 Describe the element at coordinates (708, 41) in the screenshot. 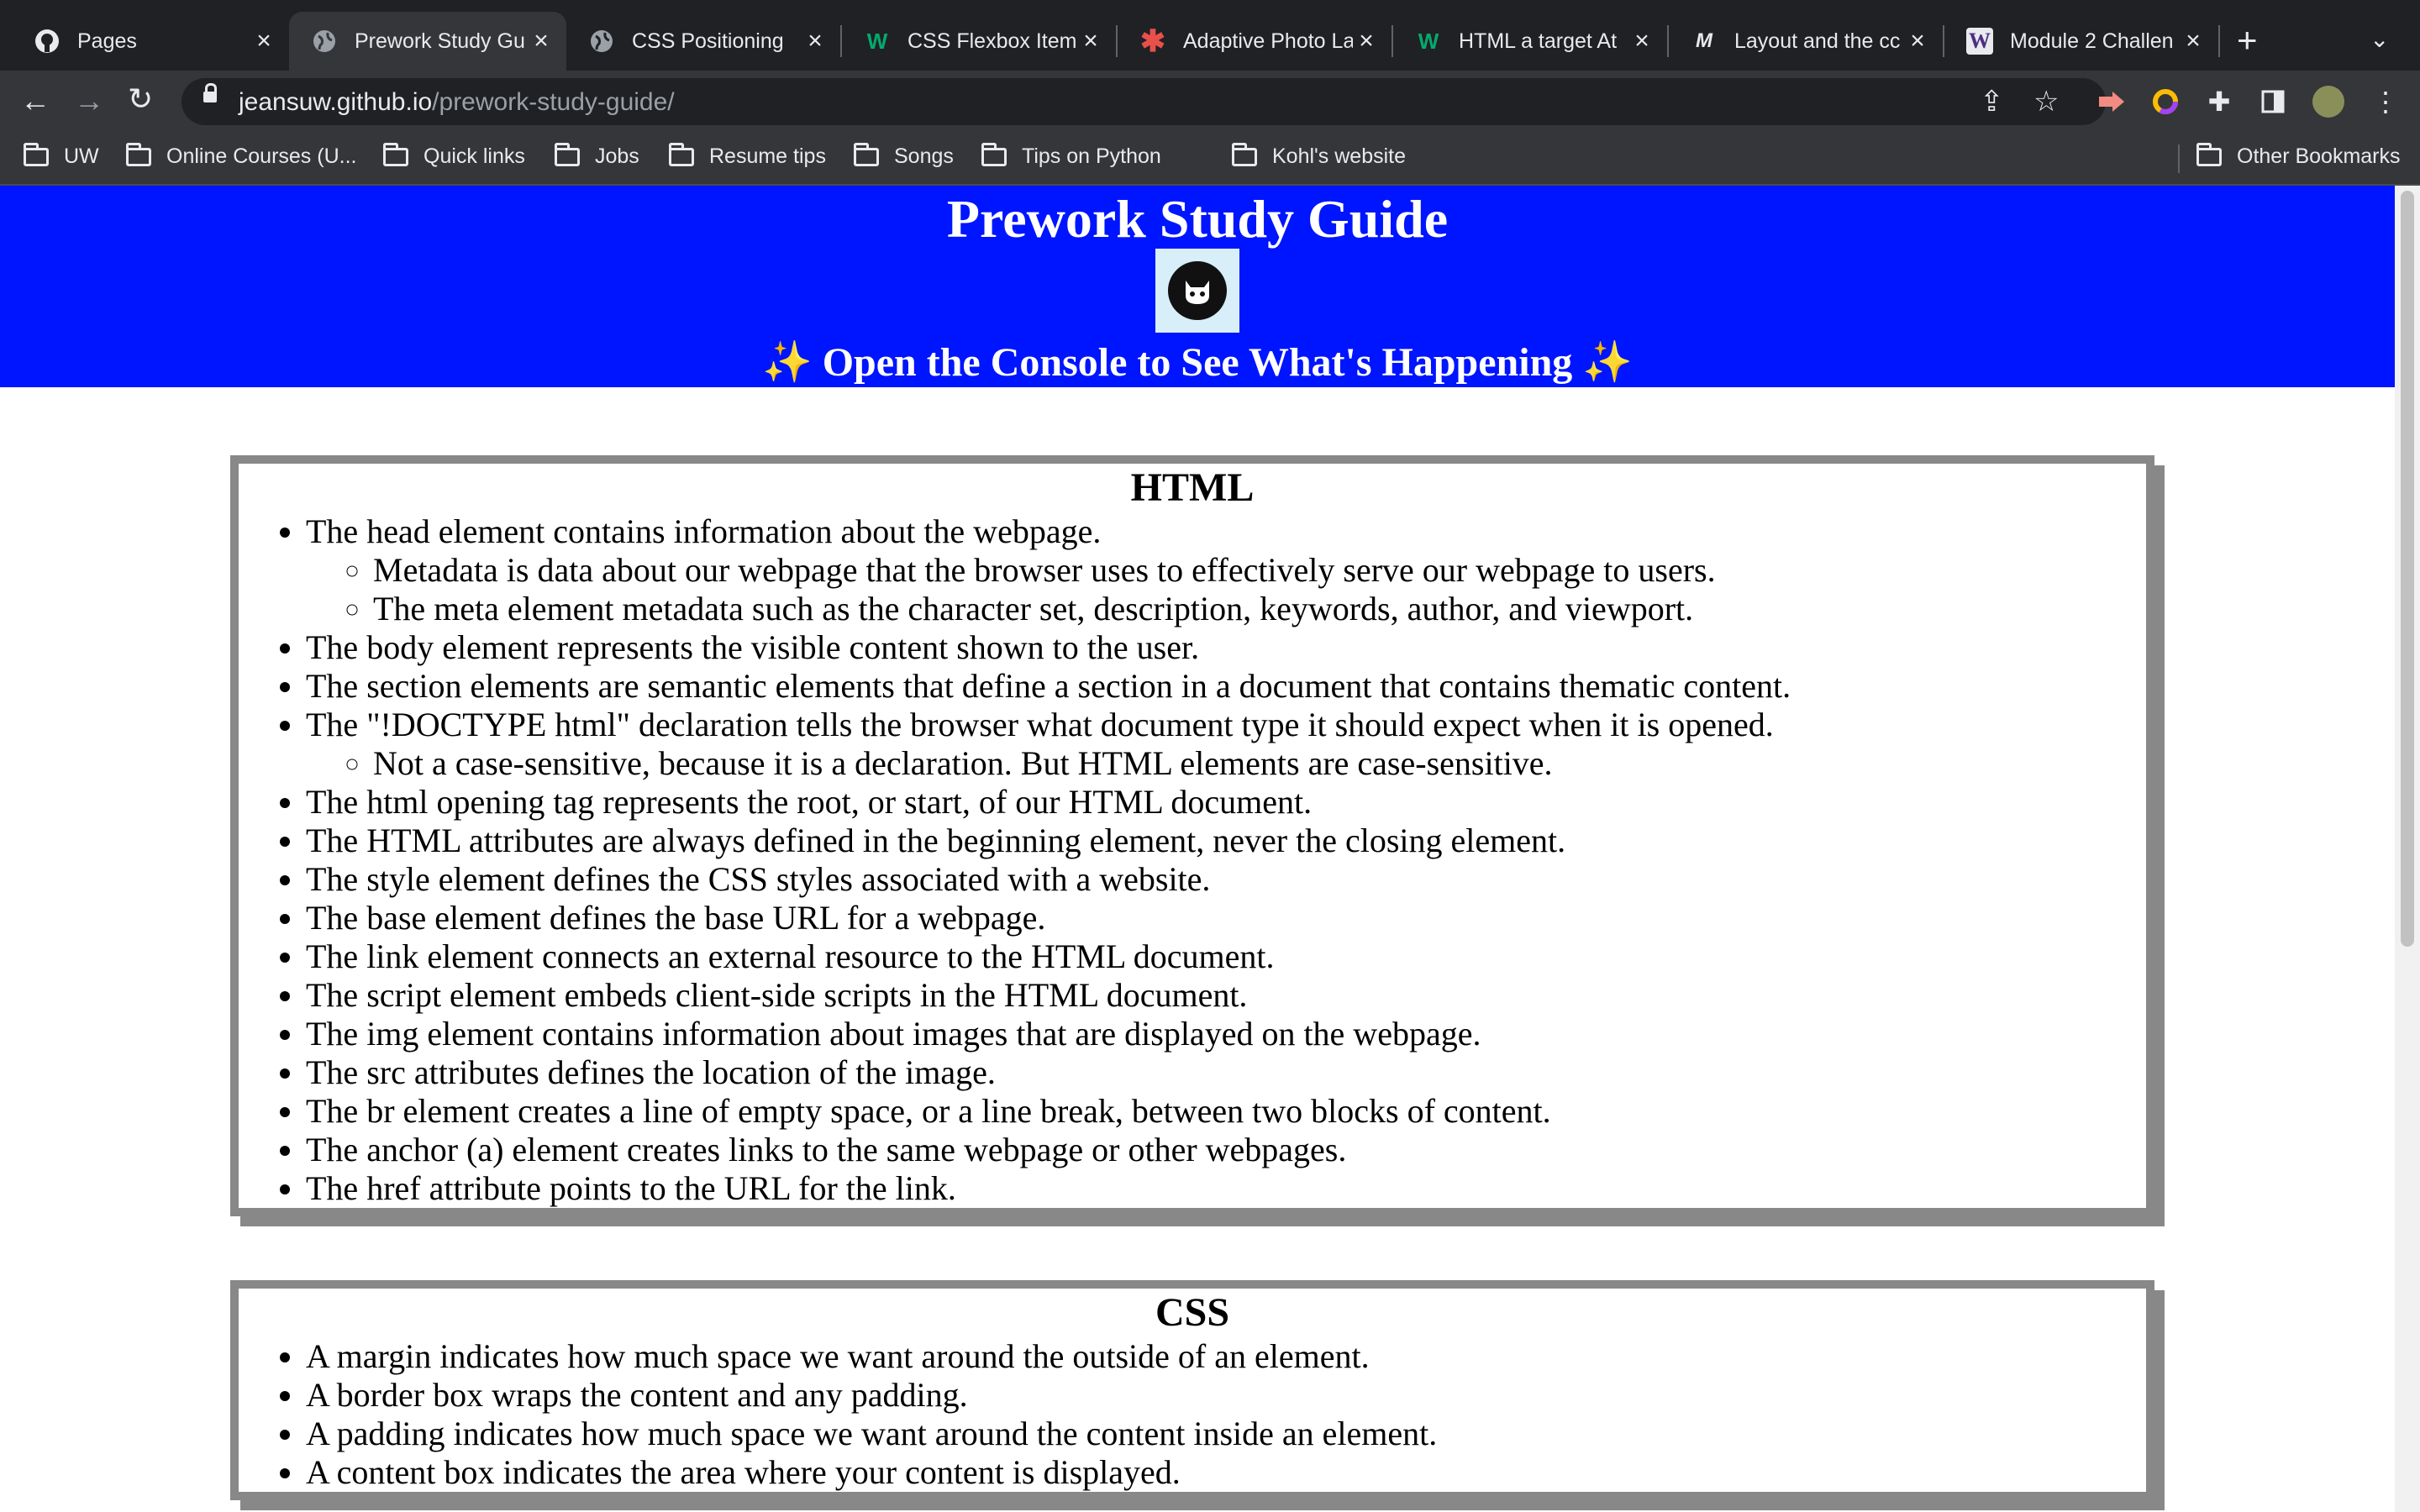

I see `tab-label: CSS Positioning` at that location.